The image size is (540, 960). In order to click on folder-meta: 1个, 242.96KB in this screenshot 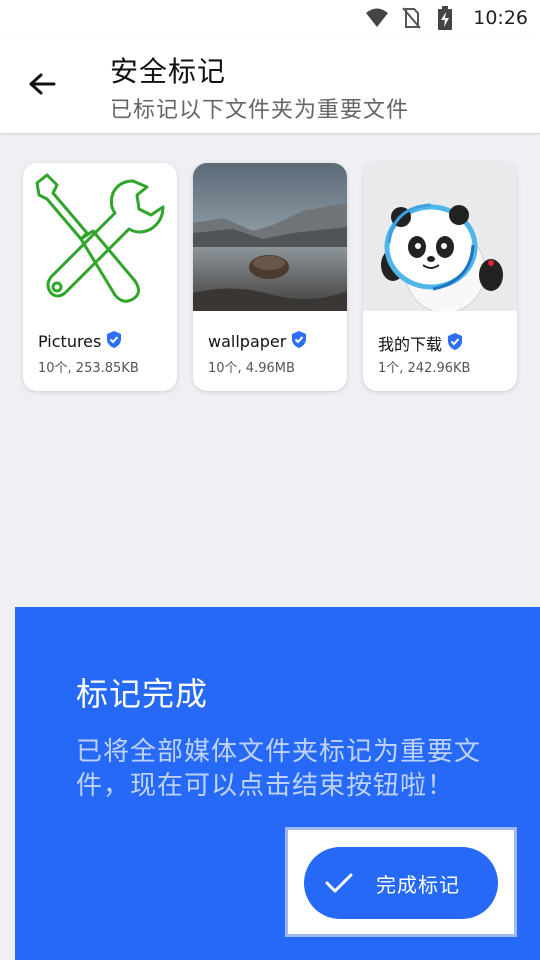, I will do `click(424, 368)`.